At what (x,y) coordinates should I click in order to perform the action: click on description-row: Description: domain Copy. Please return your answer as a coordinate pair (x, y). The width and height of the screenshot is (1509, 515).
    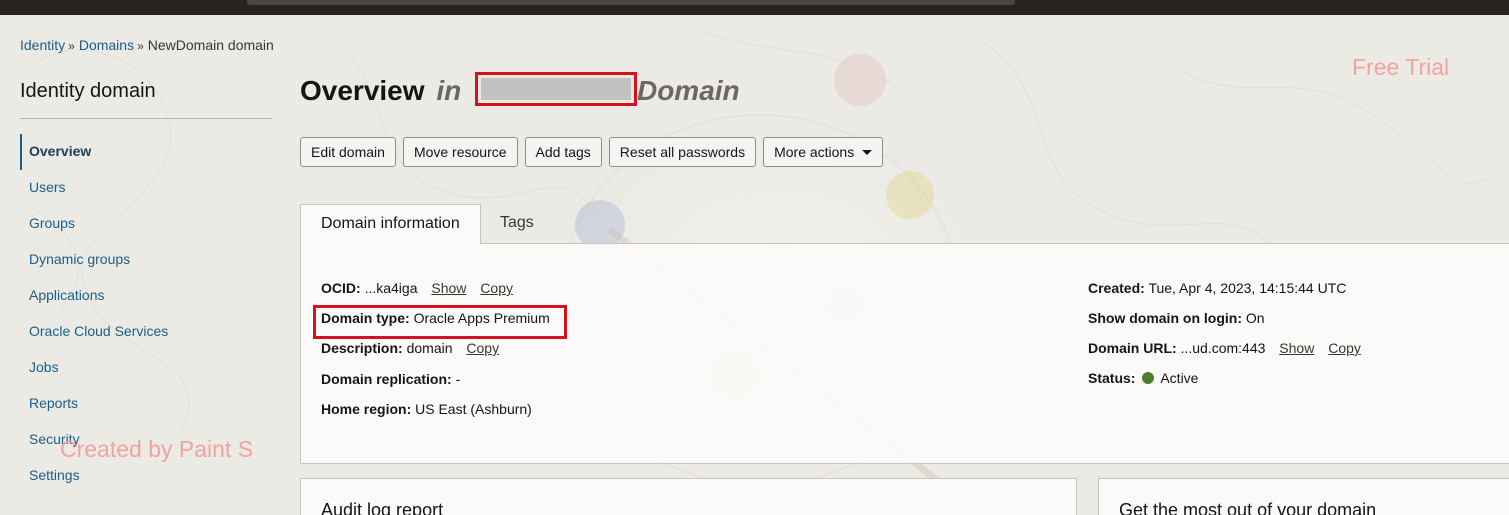
    Looking at the image, I should click on (410, 348).